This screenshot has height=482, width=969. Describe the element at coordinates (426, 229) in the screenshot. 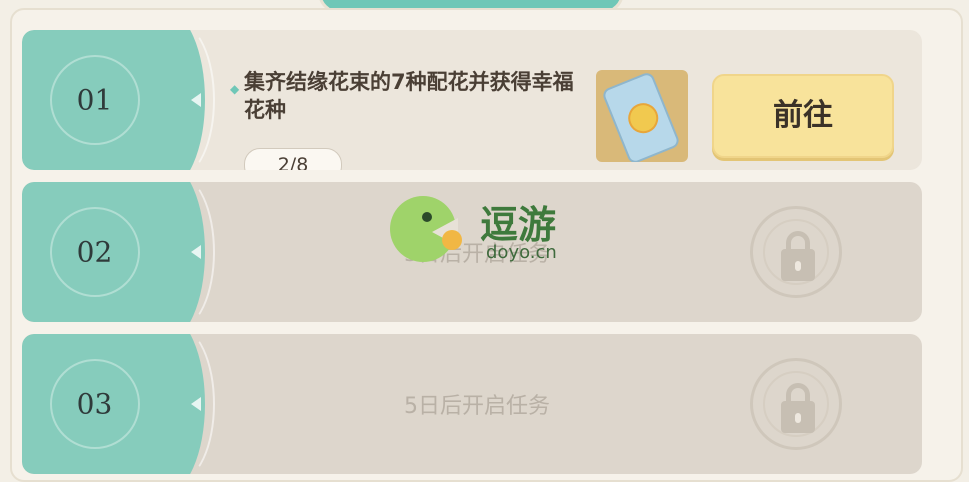

I see `watermark-logo-icon` at that location.